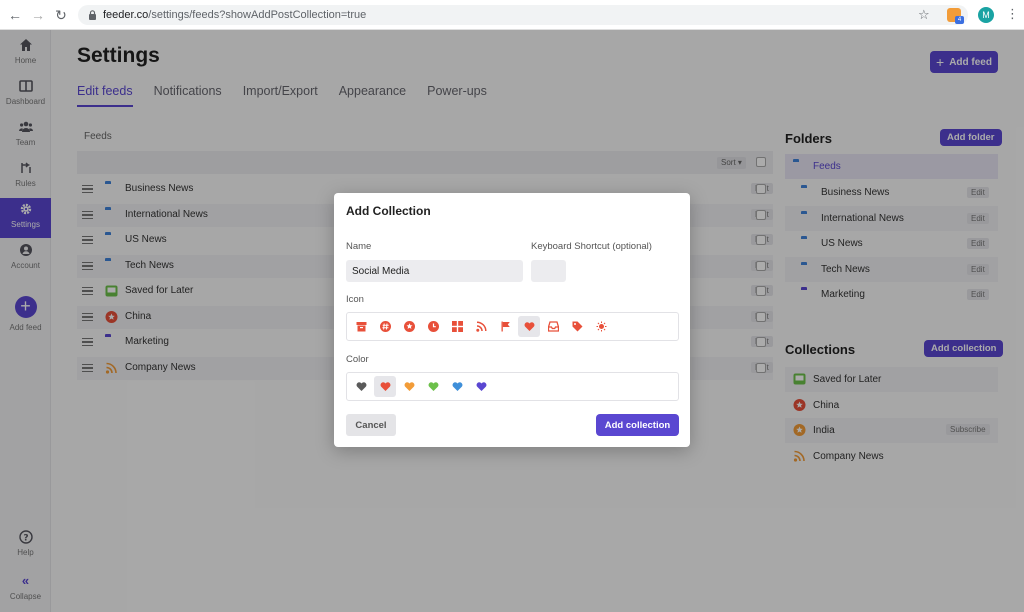  I want to click on color-swatch-orange, so click(409, 386).